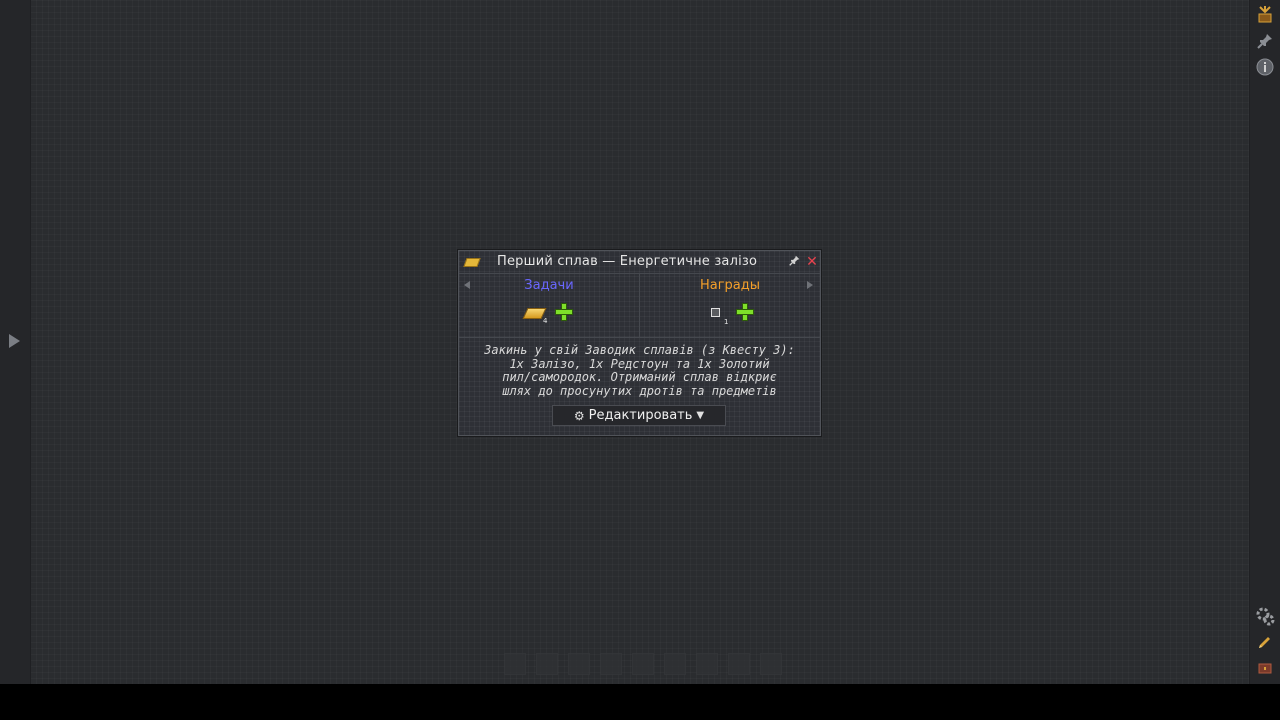 The width and height of the screenshot is (1280, 720). I want to click on edit-dropdown-button: ⚙ Редактировать ▼, so click(639, 415).